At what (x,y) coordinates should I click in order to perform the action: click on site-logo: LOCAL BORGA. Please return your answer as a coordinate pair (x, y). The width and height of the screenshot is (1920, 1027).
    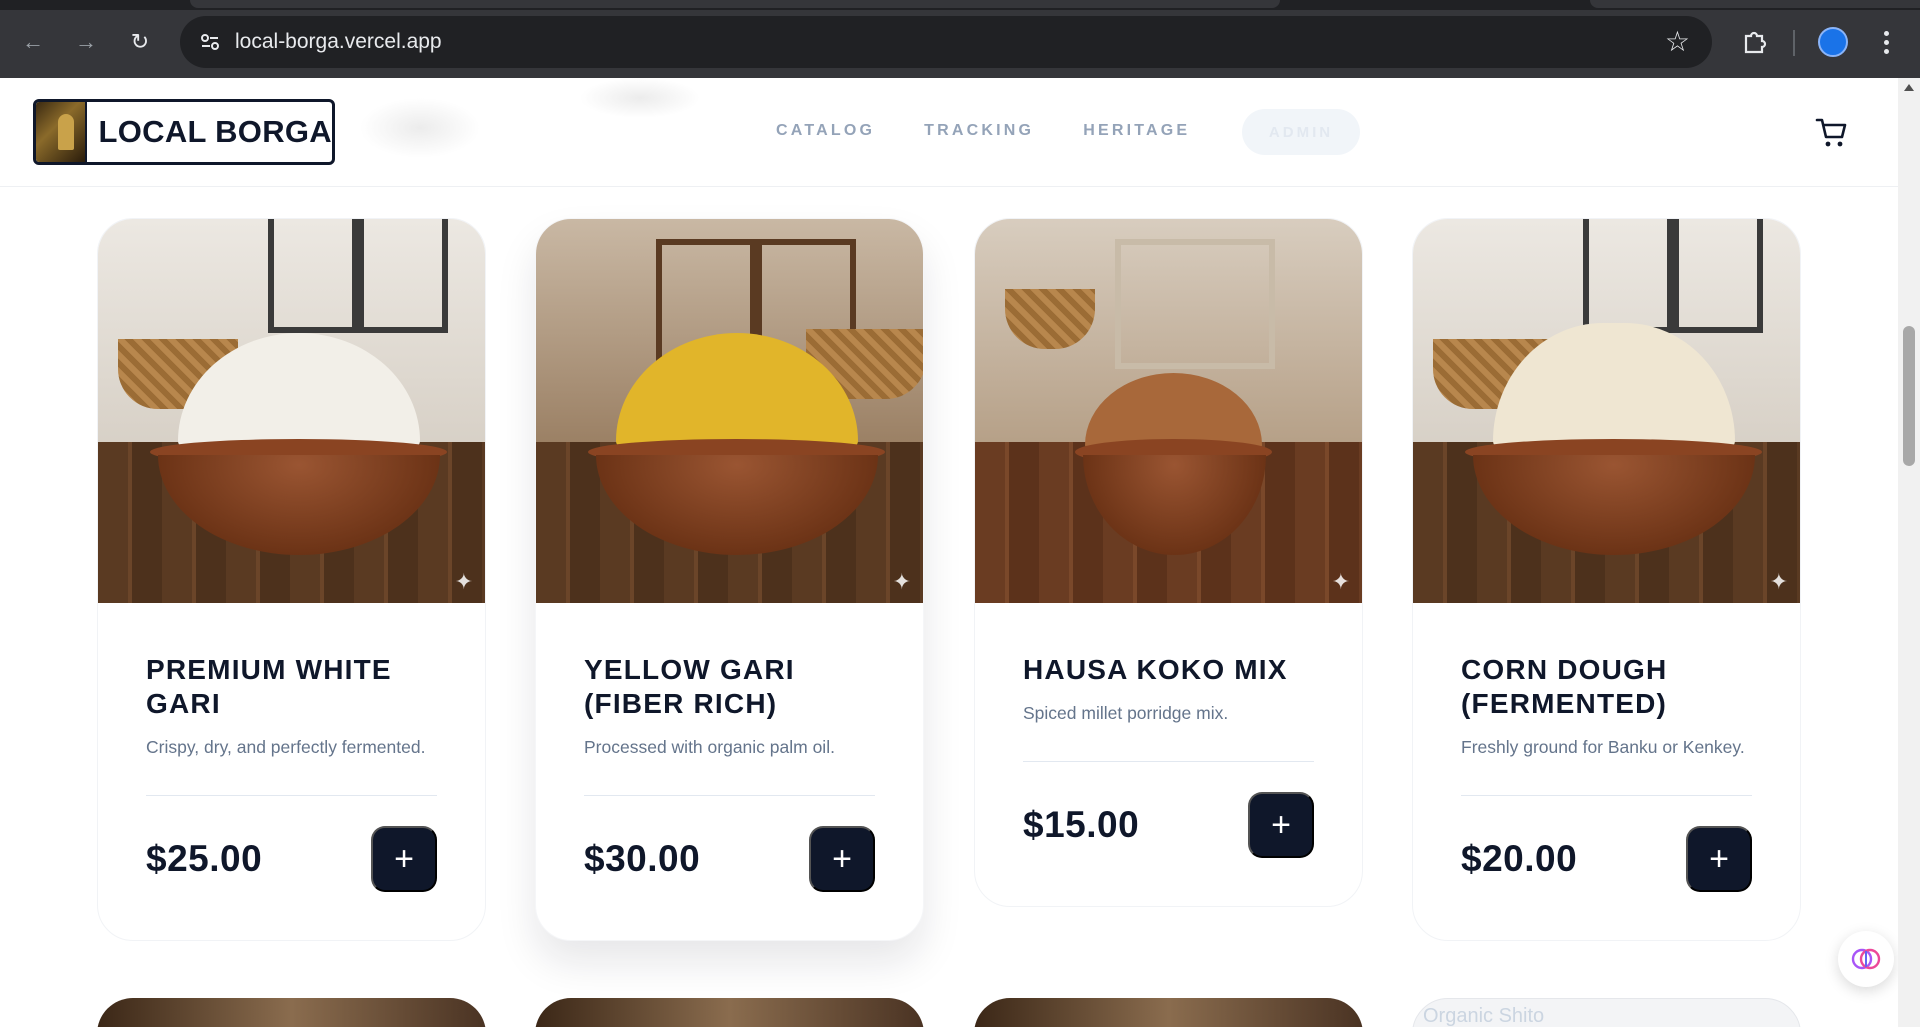
    Looking at the image, I should click on (184, 132).